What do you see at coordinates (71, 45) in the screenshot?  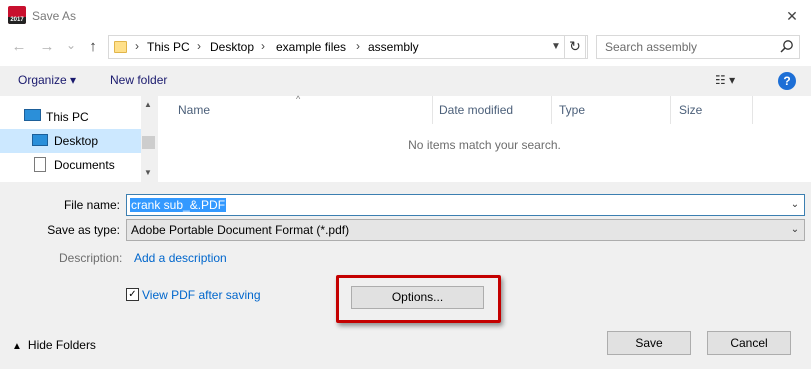 I see `recent-locations-button: ⌄` at bounding box center [71, 45].